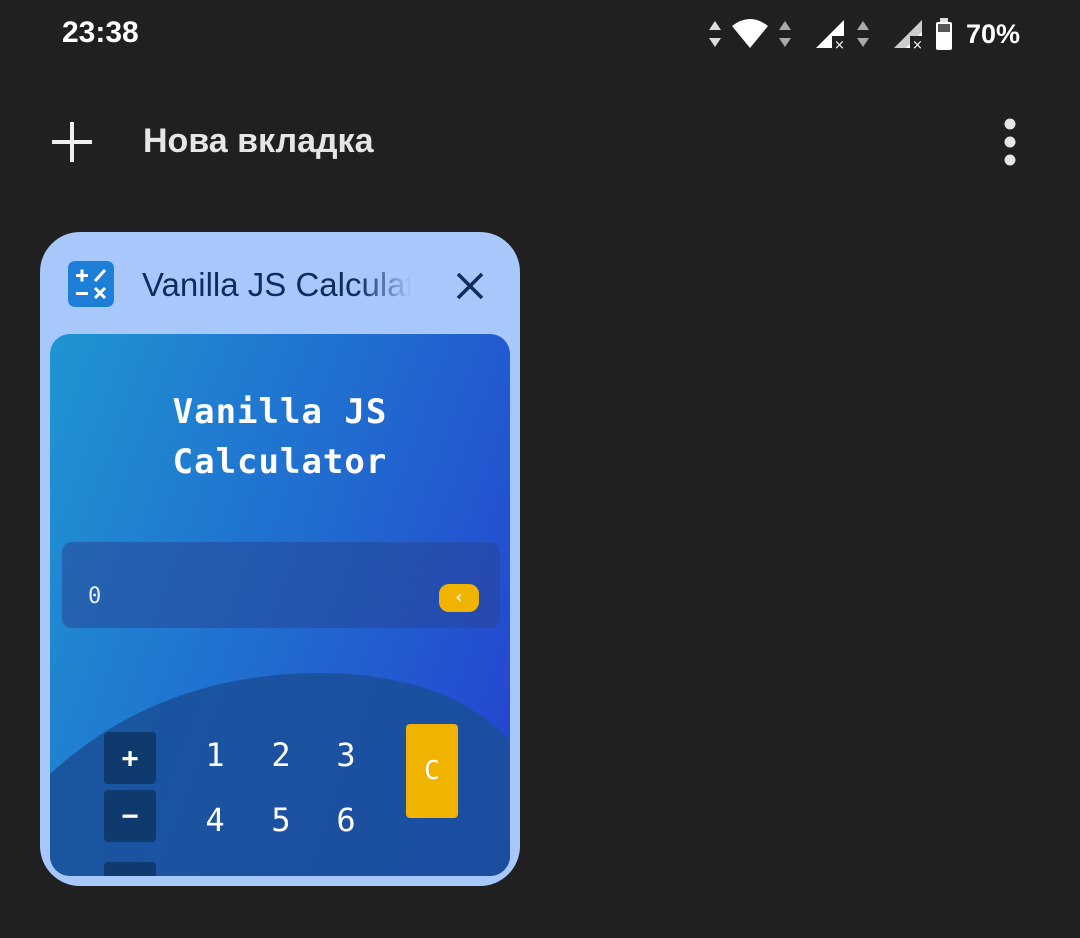 The image size is (1080, 938). What do you see at coordinates (281, 755) in the screenshot?
I see `digit-button: 2` at bounding box center [281, 755].